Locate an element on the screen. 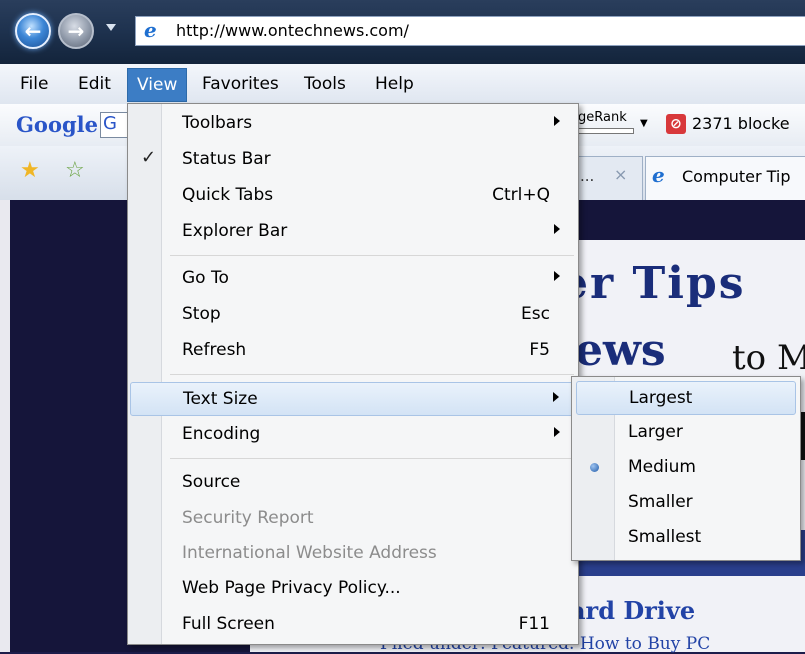 The height and width of the screenshot is (654, 805). menu-file: File is located at coordinates (34, 84).